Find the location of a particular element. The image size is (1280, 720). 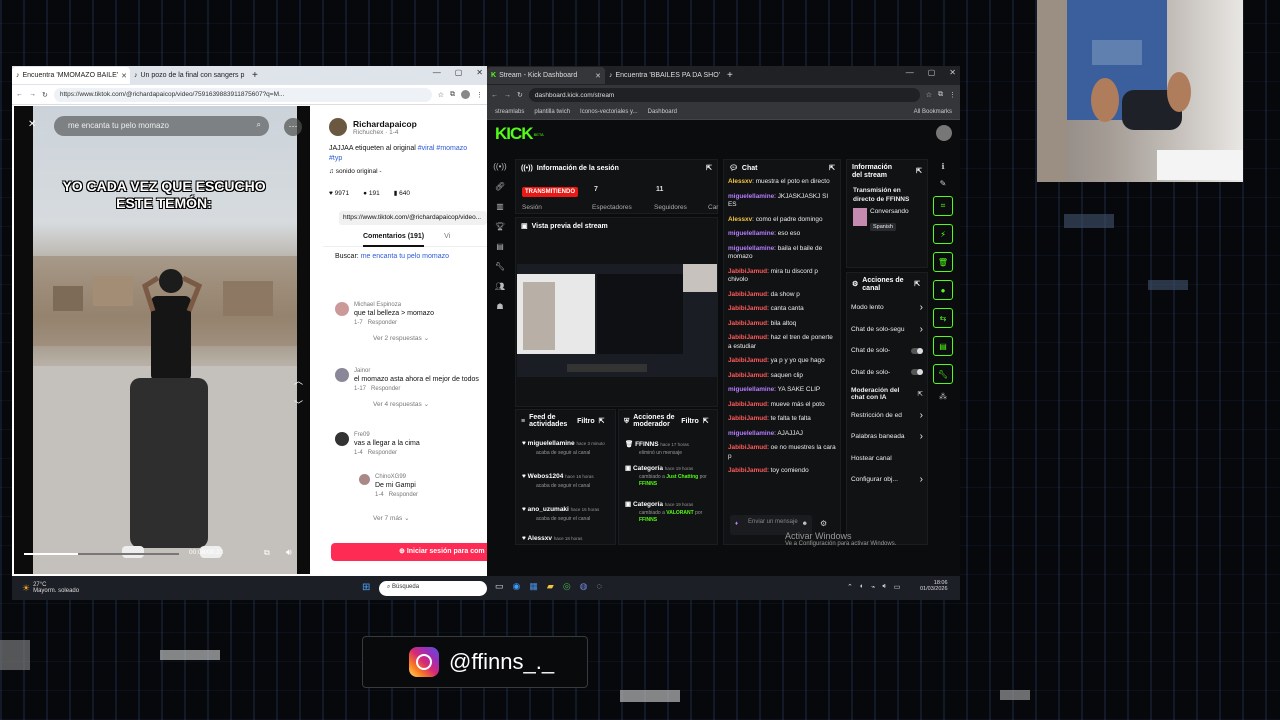

channel-action-item: Chat de solo-segu › is located at coordinates (887, 330).